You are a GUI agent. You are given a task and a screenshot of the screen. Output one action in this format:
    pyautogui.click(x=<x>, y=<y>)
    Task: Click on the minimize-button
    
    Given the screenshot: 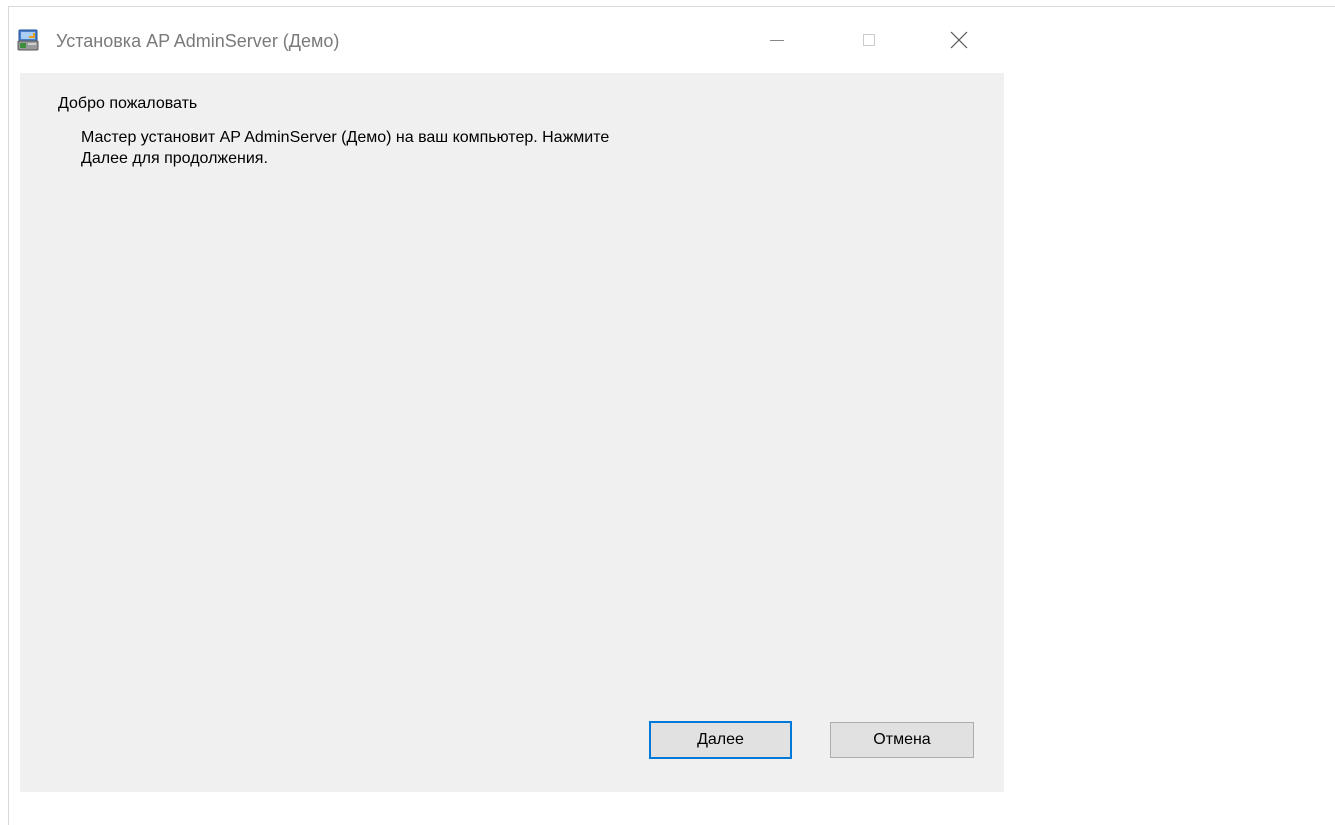 What is the action you would take?
    pyautogui.click(x=777, y=40)
    